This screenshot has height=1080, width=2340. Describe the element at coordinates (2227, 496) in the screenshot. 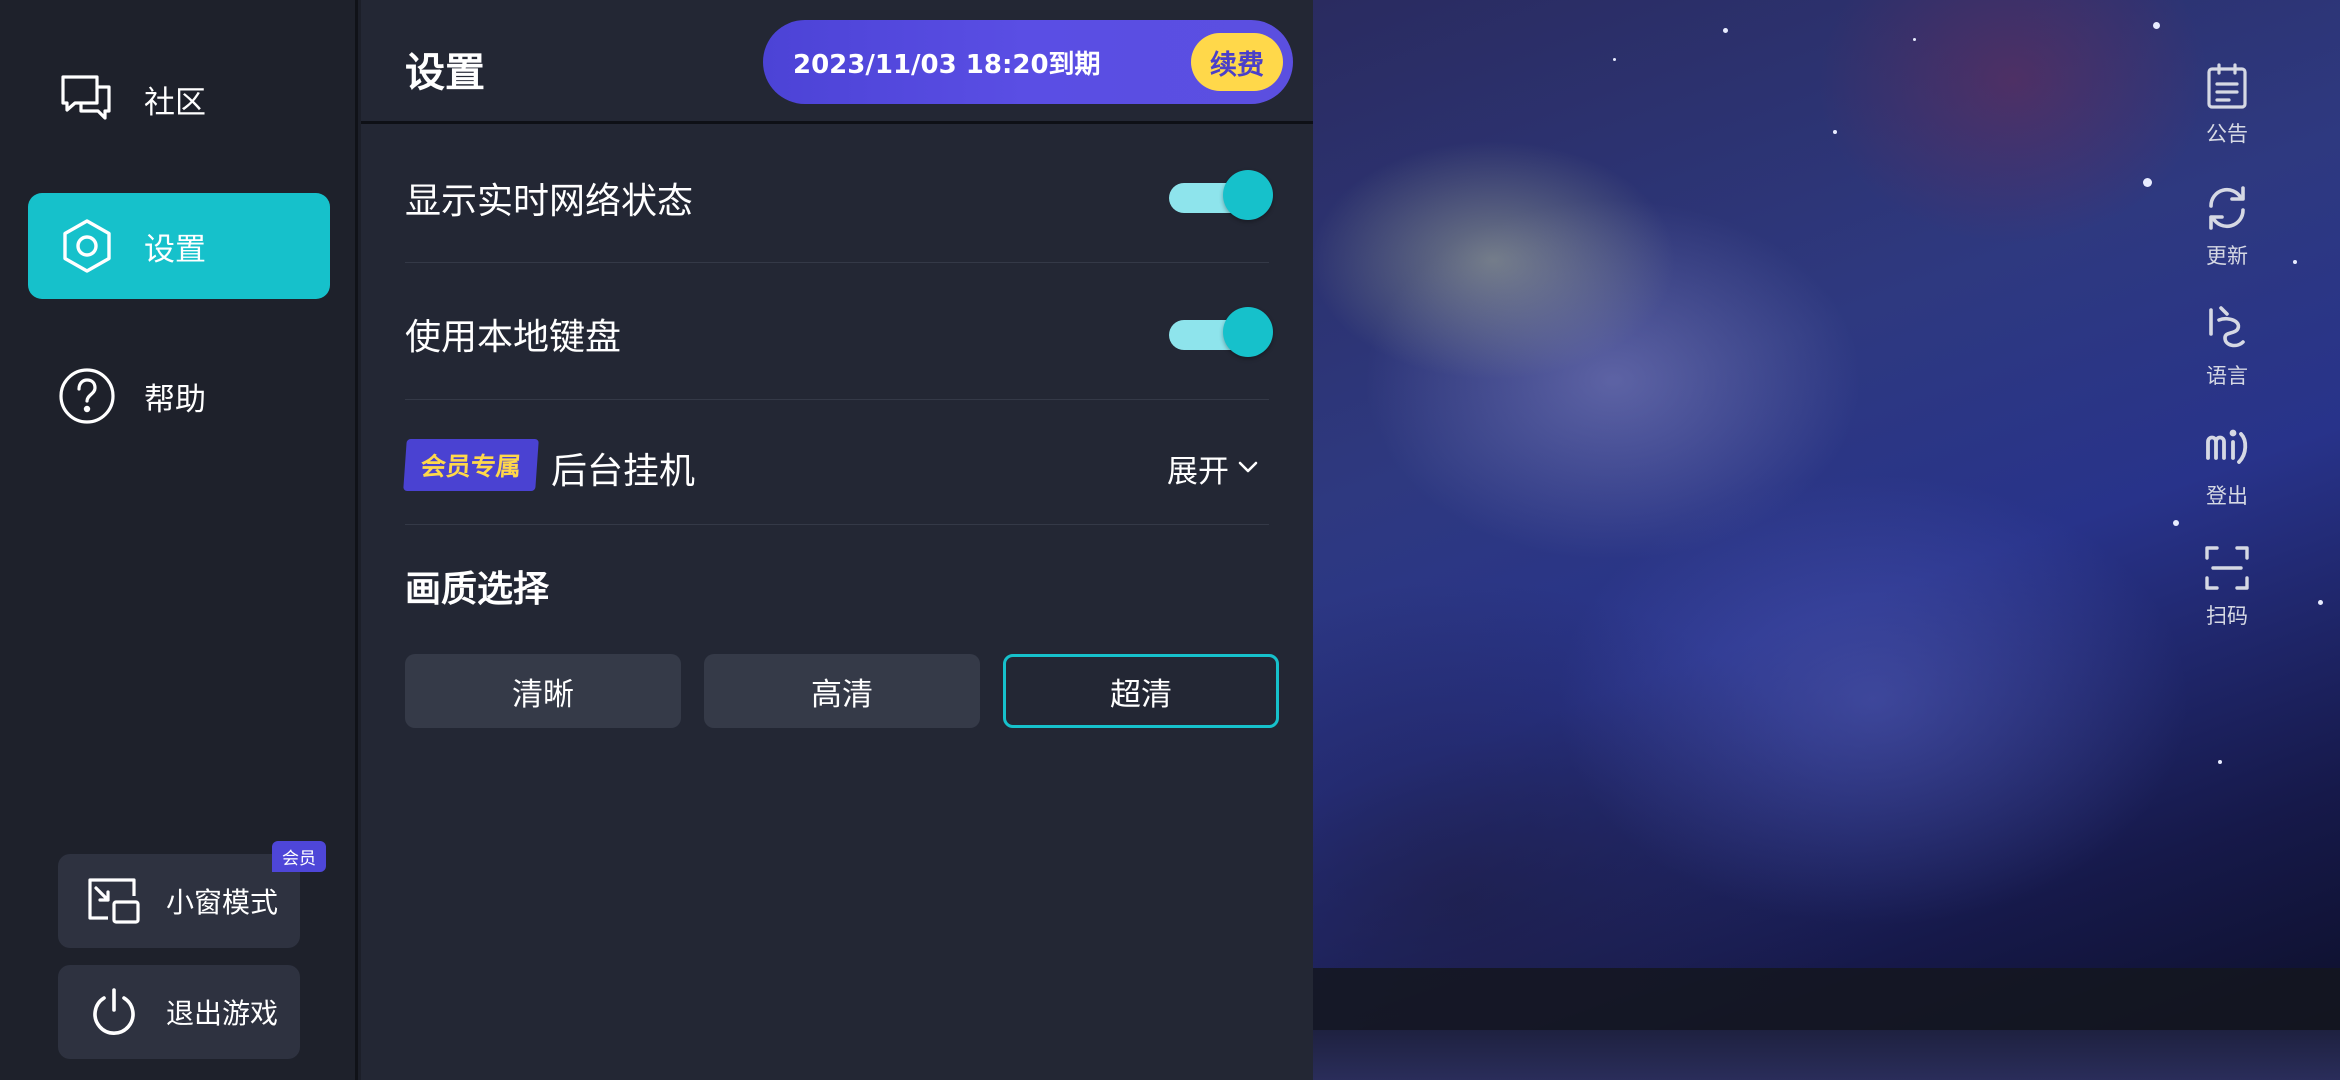

I see `tool-logout-label: 登出` at that location.